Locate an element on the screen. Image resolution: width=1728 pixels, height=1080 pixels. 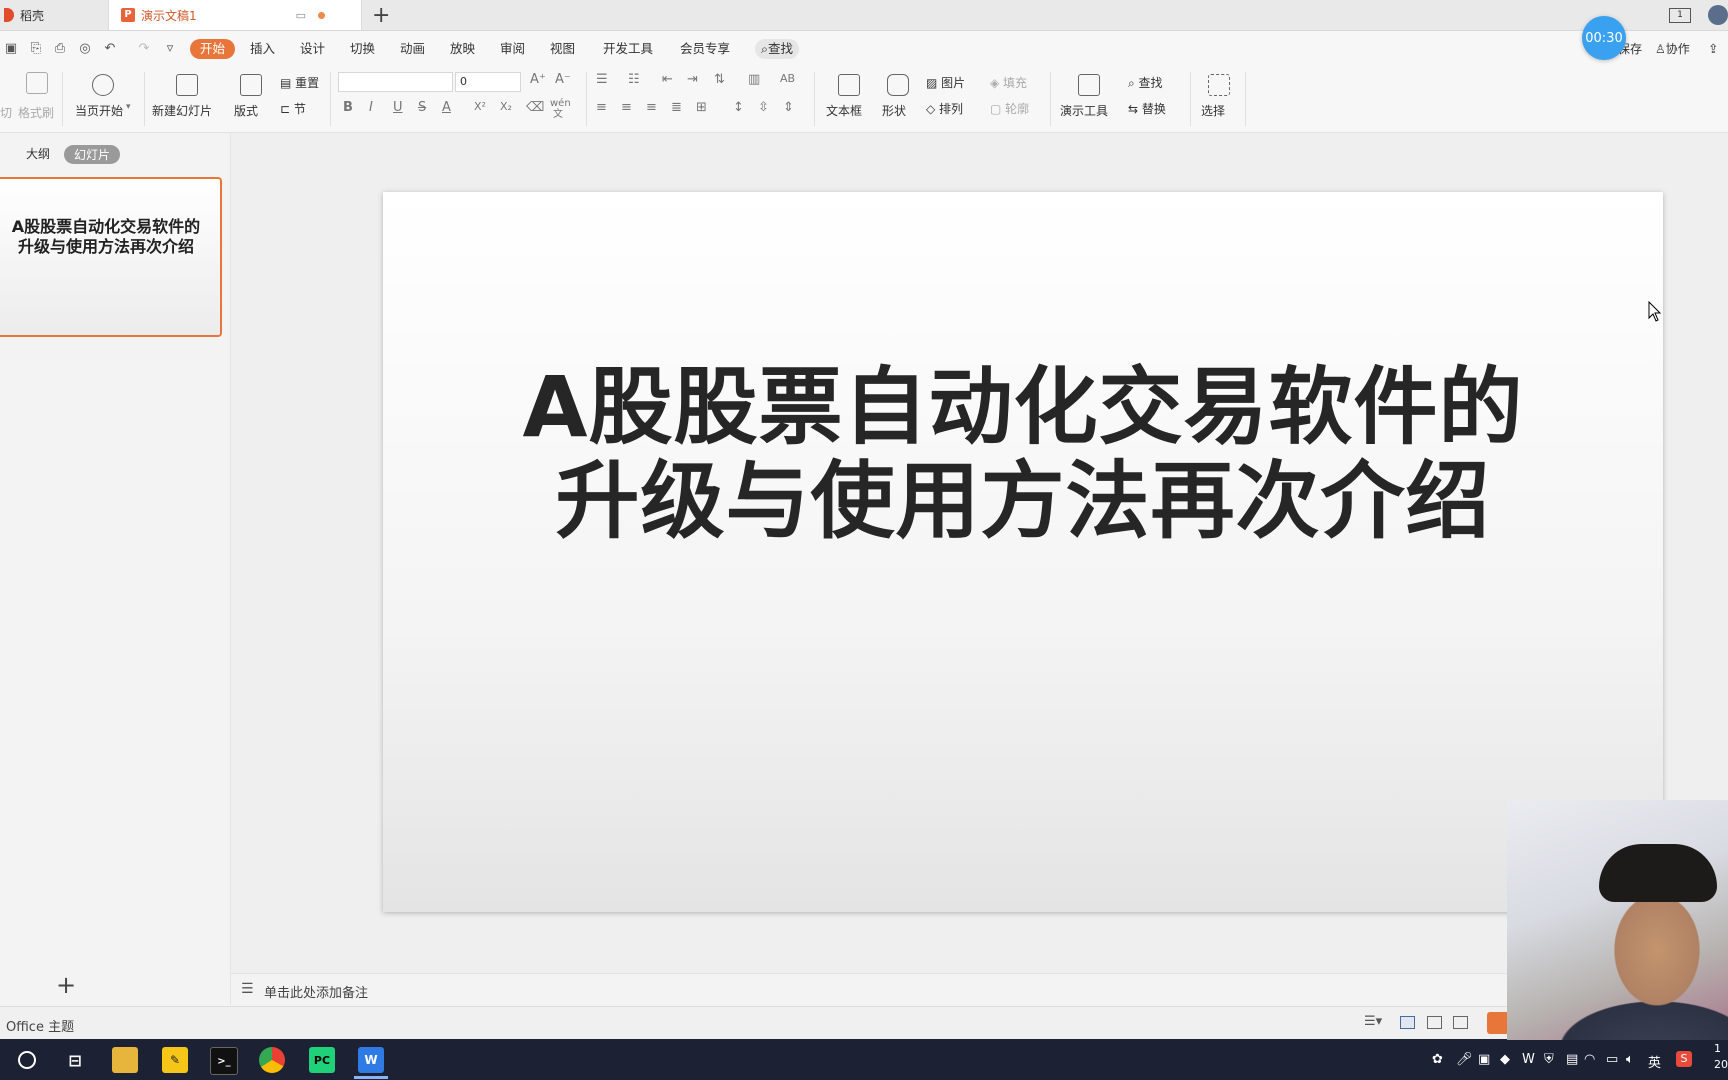
fill-button: ◈ 填充 is located at coordinates (1008, 82).